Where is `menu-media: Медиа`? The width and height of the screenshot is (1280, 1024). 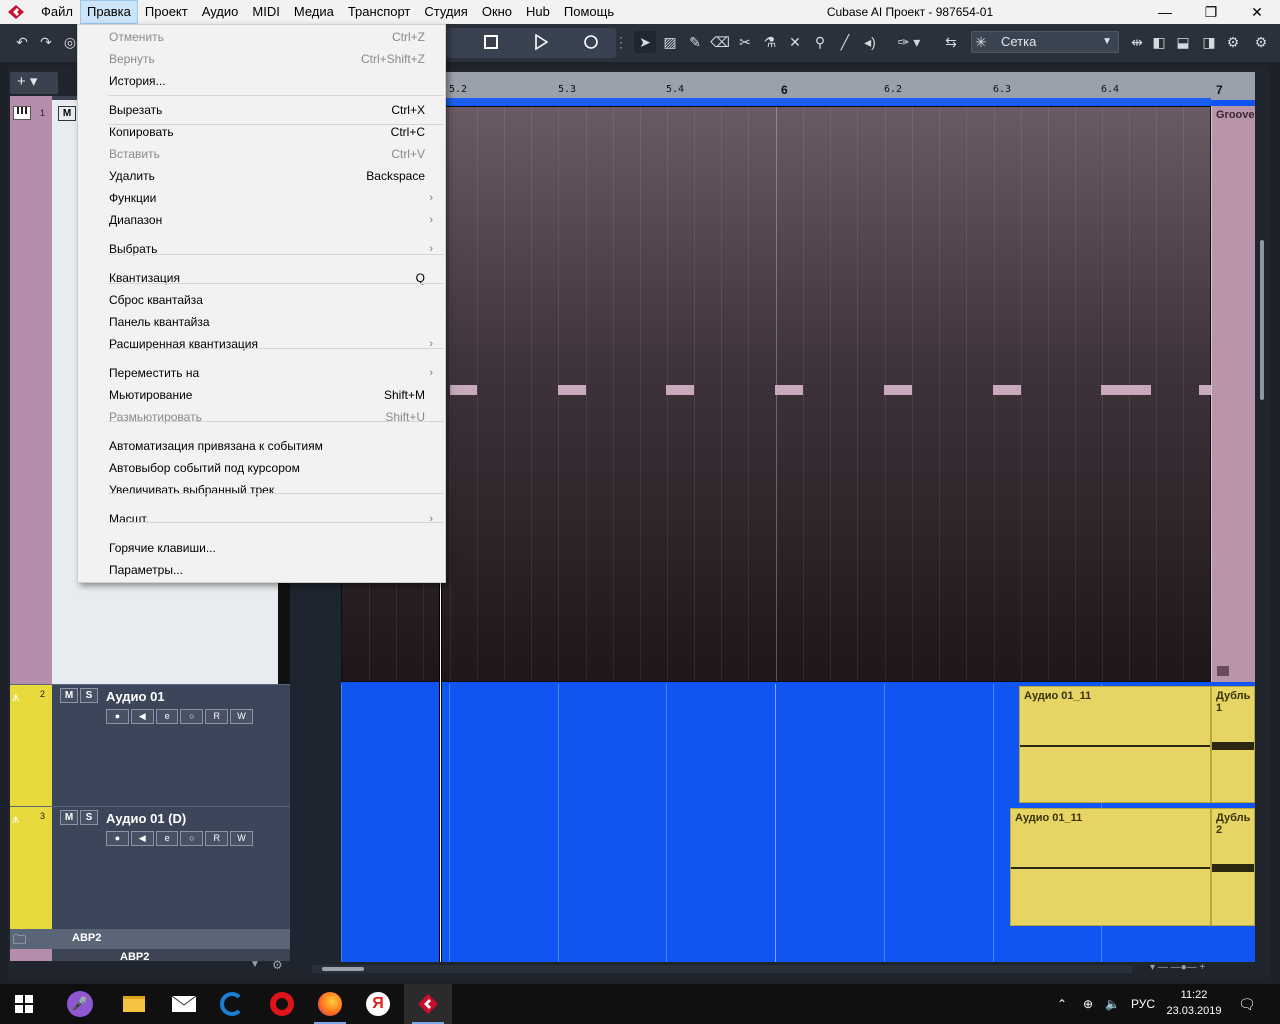
menu-media: Медиа is located at coordinates (314, 12).